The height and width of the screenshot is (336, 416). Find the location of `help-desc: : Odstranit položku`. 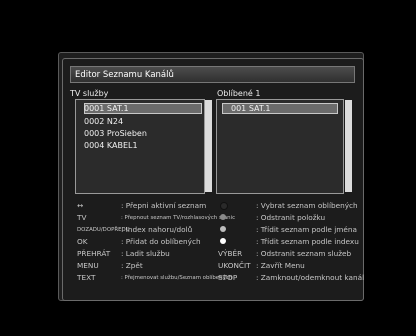

help-desc: : Odstranit položku is located at coordinates (291, 217).